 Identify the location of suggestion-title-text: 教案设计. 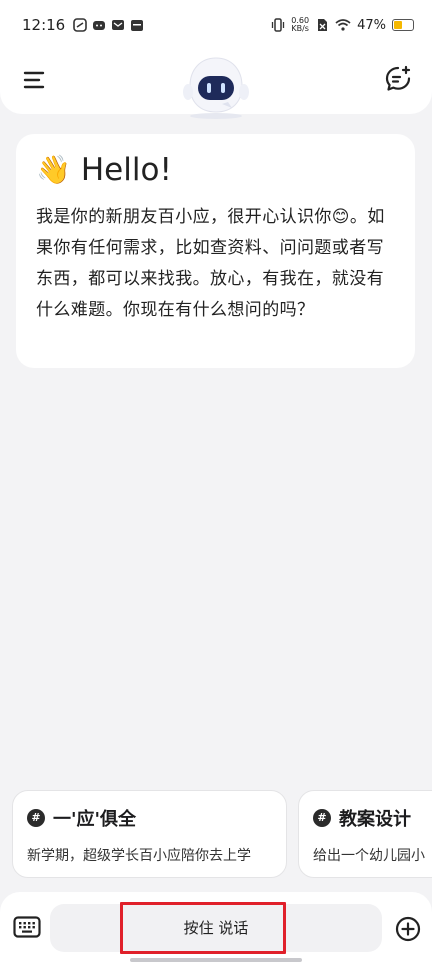
(375, 819).